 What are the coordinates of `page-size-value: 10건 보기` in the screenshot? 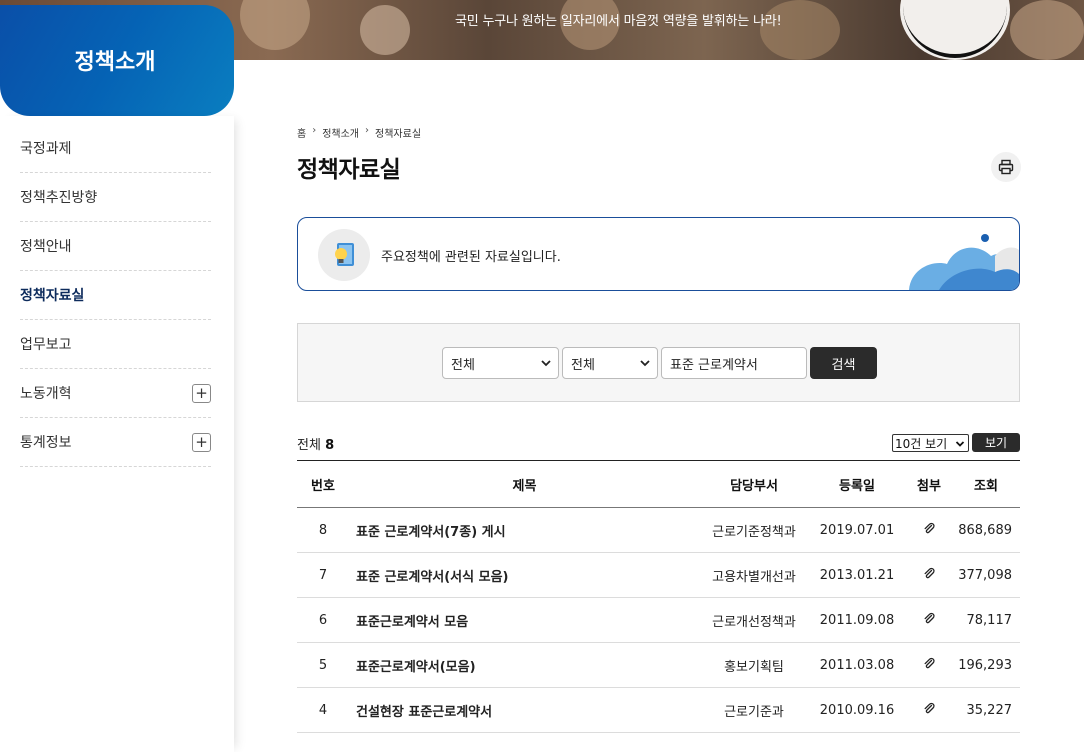 It's located at (921, 443).